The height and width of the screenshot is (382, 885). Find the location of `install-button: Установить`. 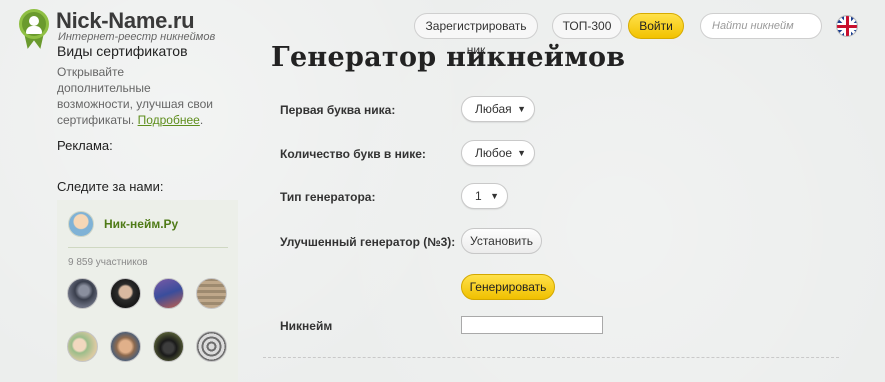

install-button: Установить is located at coordinates (501, 241).